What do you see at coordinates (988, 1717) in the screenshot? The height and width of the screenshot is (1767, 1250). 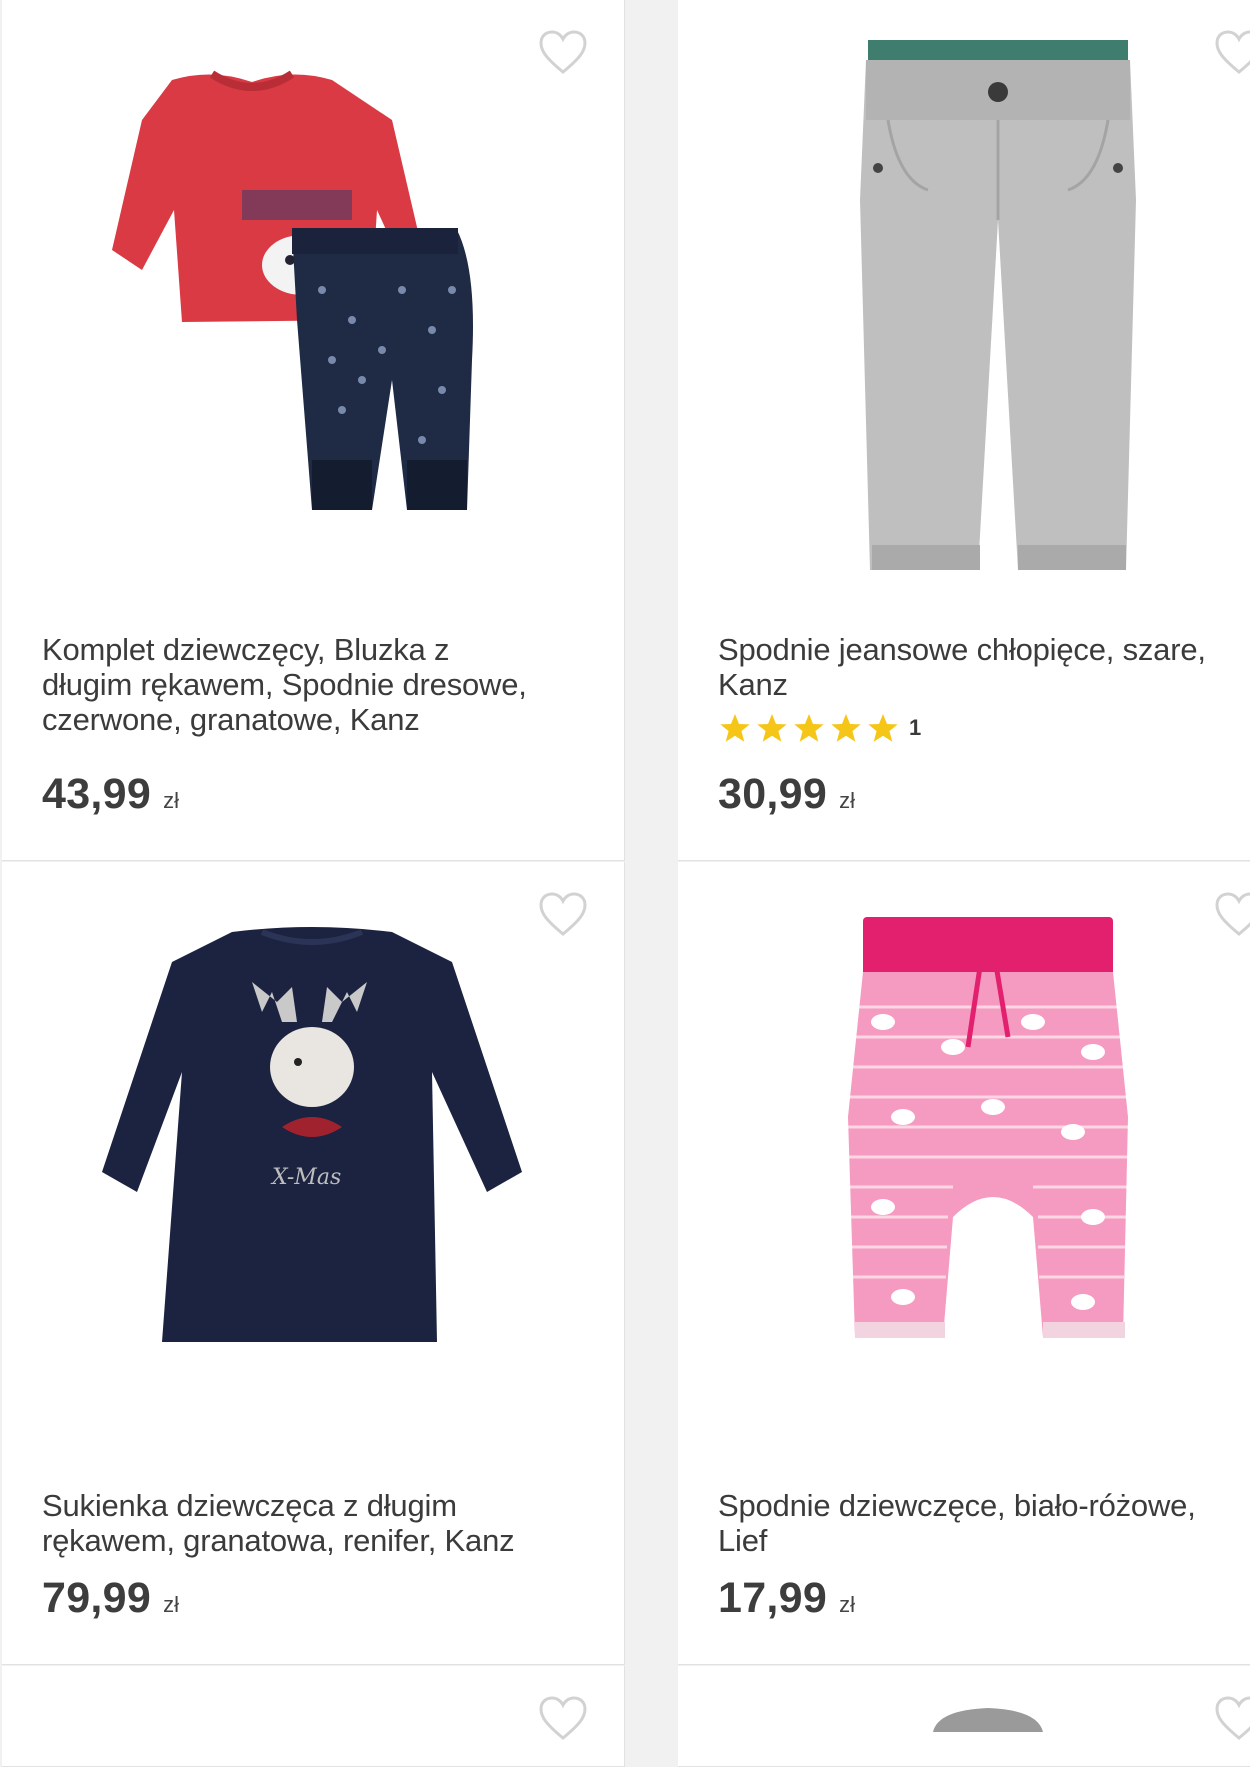 I see `product-image` at bounding box center [988, 1717].